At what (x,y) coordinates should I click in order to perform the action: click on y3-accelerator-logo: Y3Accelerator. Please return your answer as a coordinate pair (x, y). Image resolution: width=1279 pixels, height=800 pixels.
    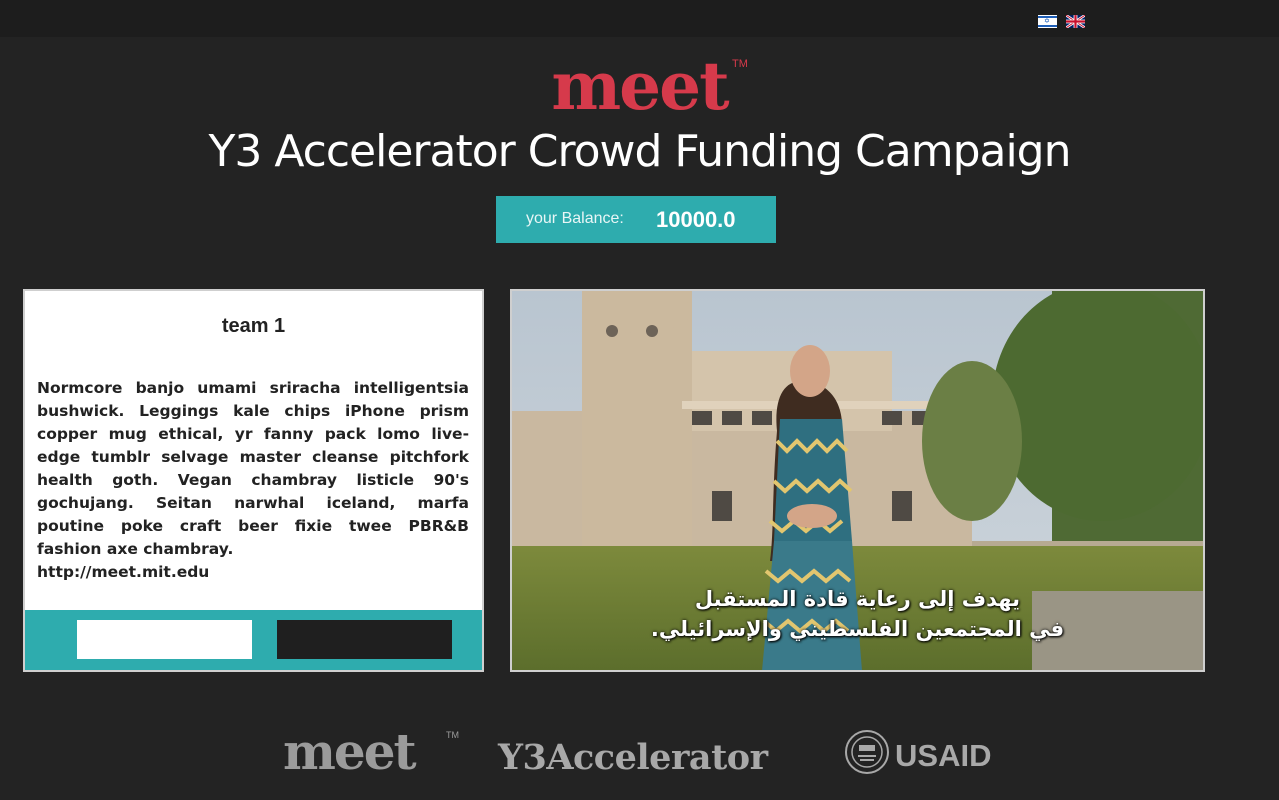
    Looking at the image, I should click on (633, 757).